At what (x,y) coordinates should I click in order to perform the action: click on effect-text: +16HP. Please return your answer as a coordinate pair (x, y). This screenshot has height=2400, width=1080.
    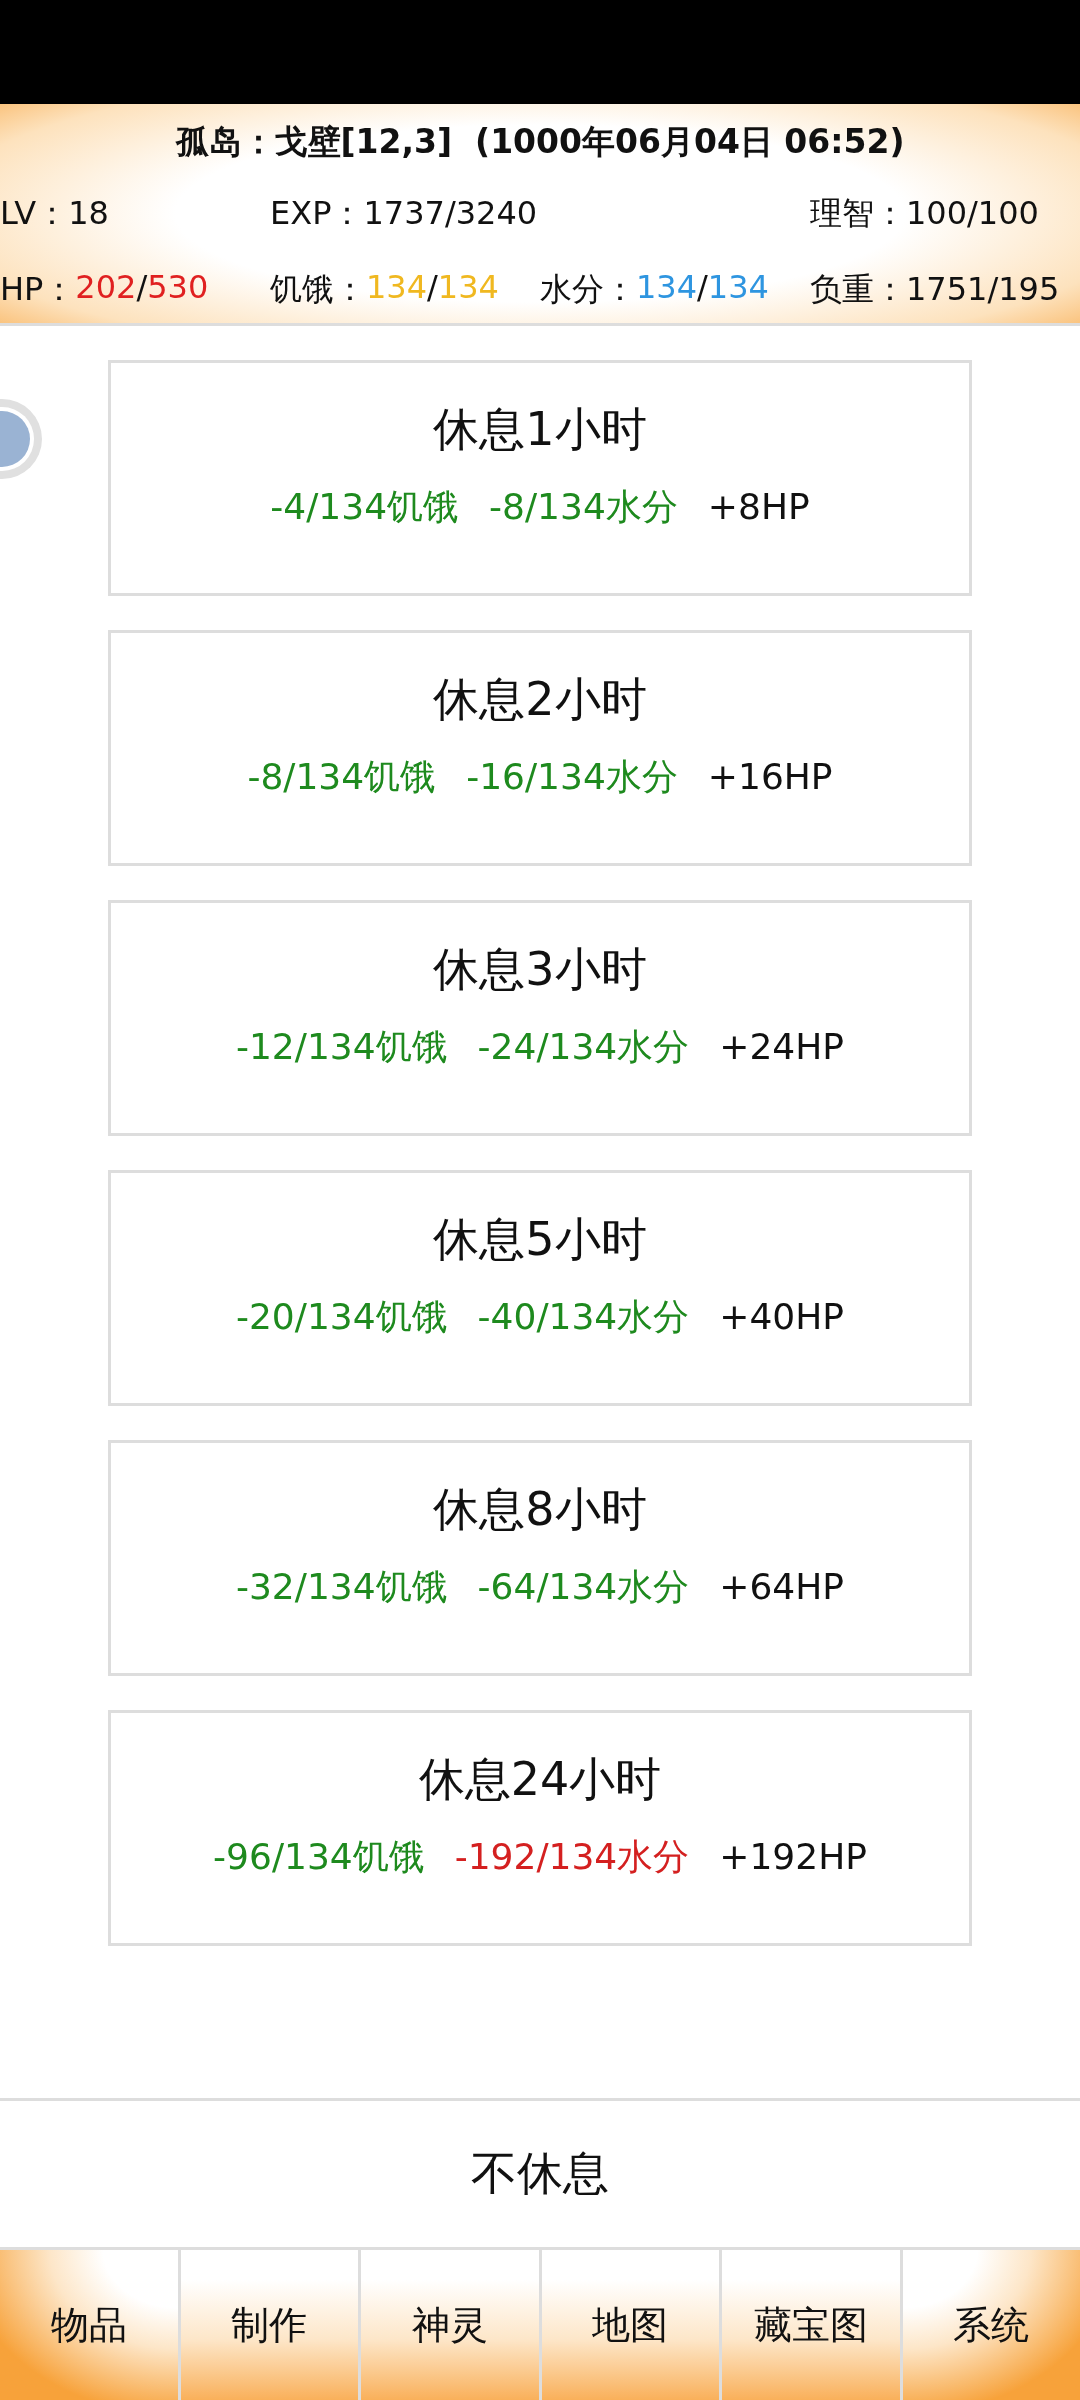
    Looking at the image, I should click on (770, 777).